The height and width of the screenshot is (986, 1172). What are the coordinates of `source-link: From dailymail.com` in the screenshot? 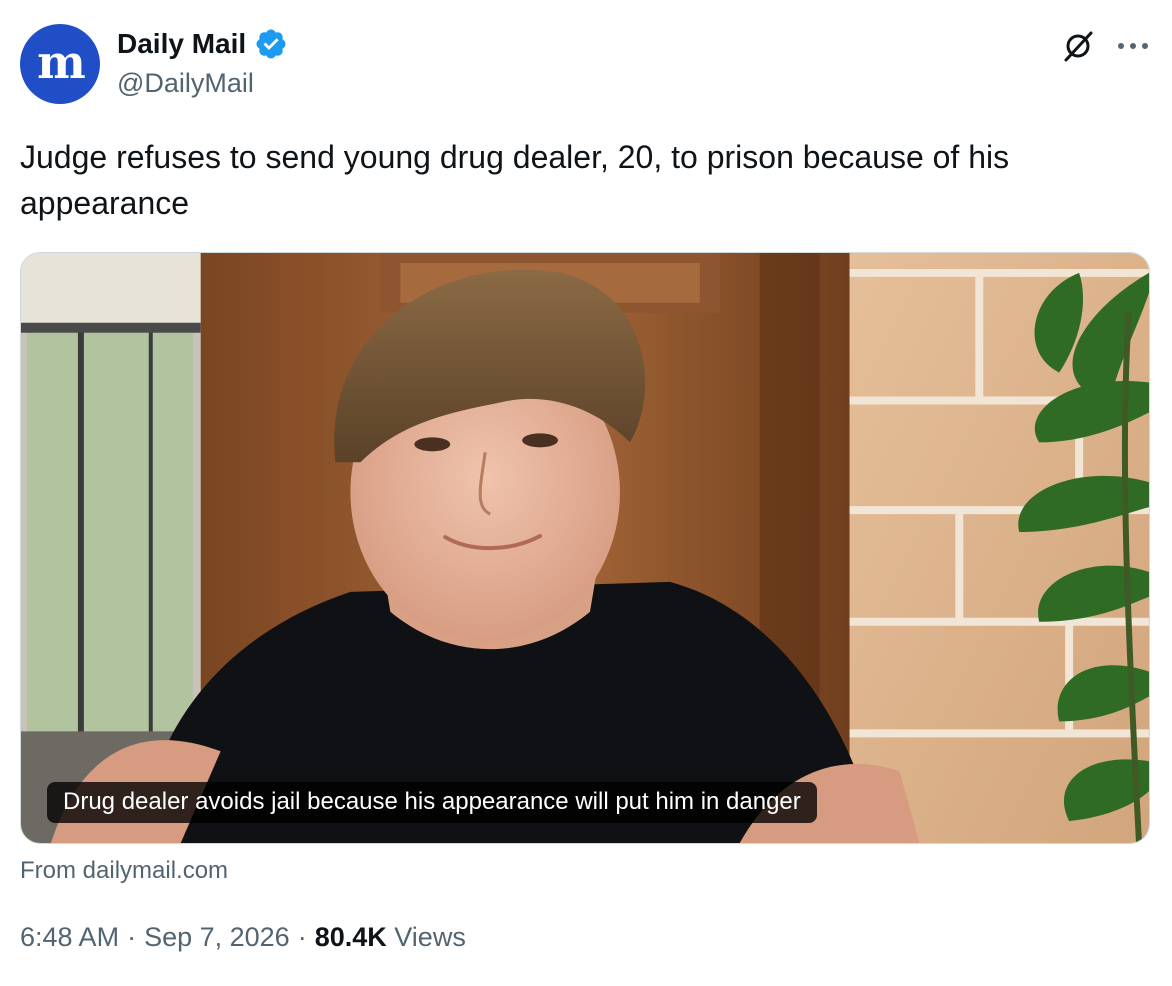 It's located at (124, 871).